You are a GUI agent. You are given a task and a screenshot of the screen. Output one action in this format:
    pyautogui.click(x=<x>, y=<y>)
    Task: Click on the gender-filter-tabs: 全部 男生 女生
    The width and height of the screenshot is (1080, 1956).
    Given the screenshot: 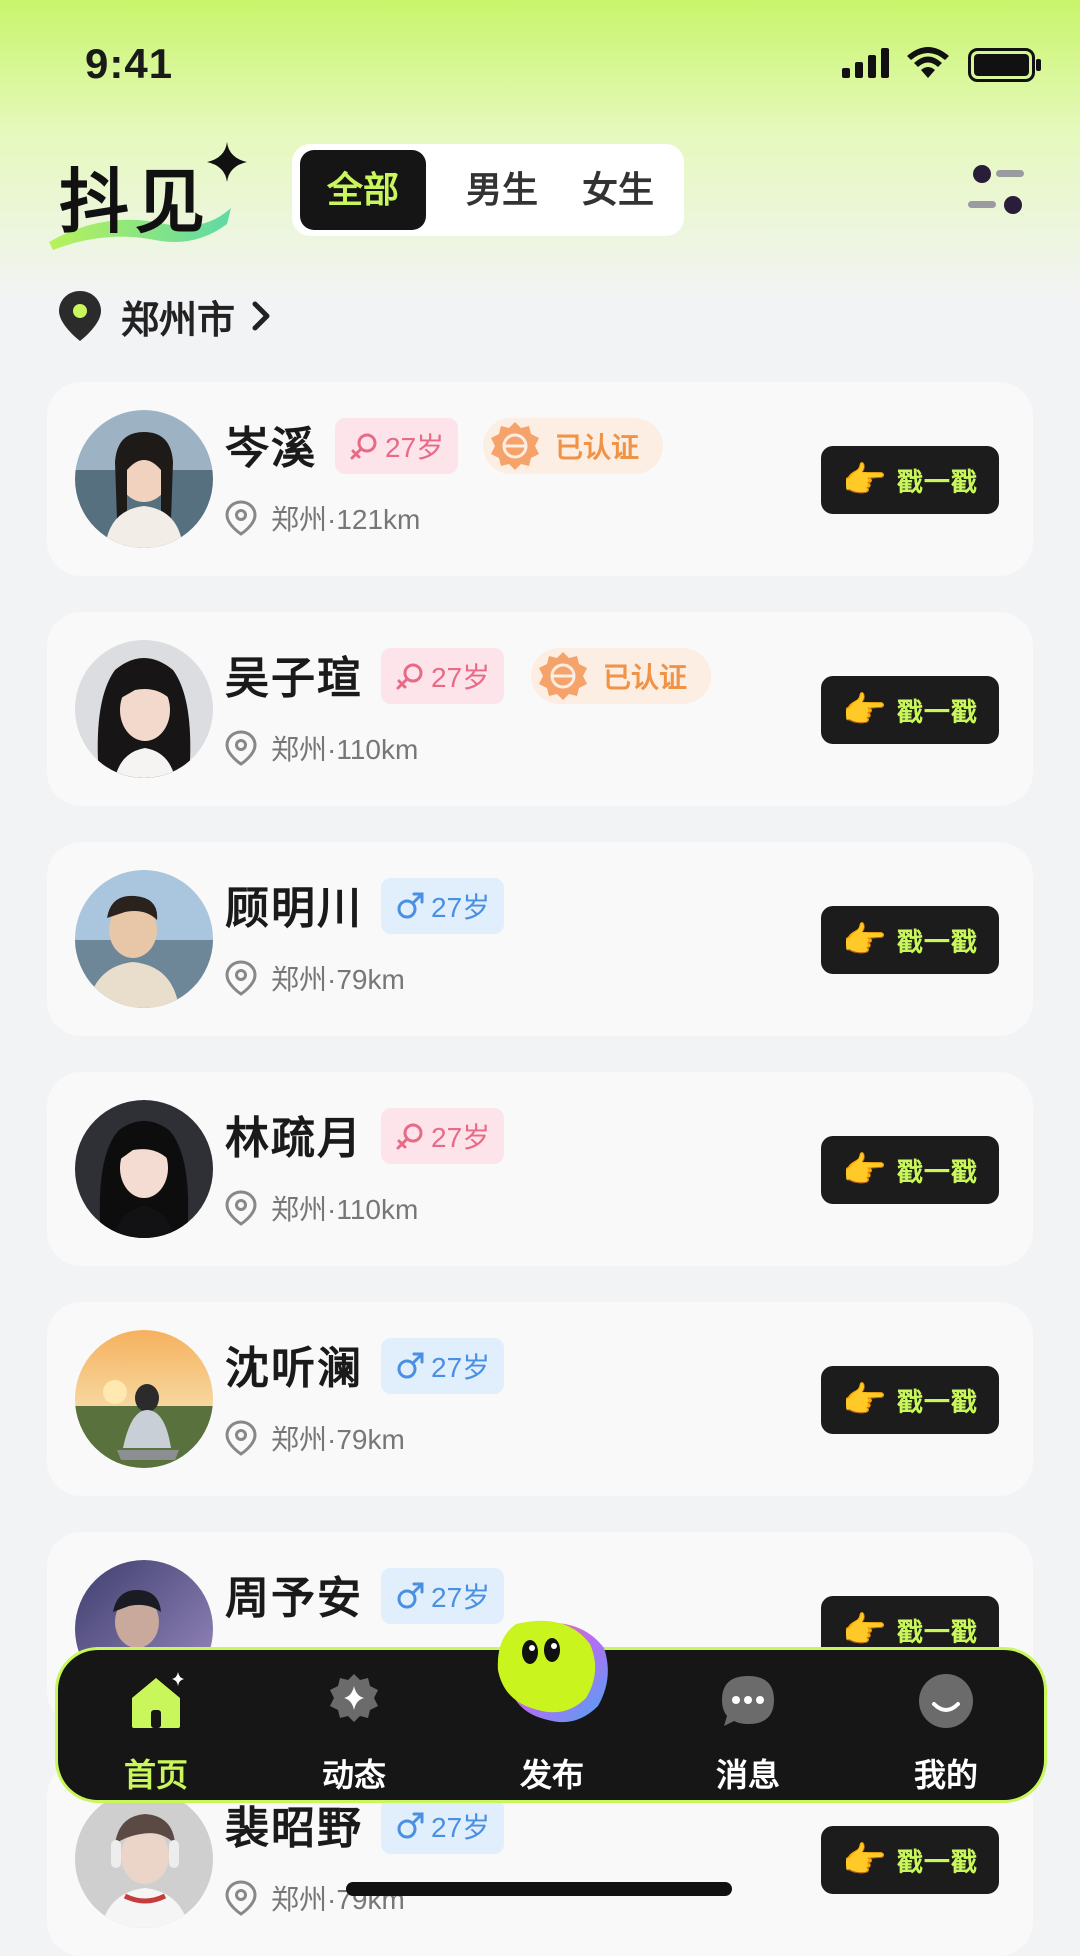 What is the action you would take?
    pyautogui.click(x=488, y=190)
    